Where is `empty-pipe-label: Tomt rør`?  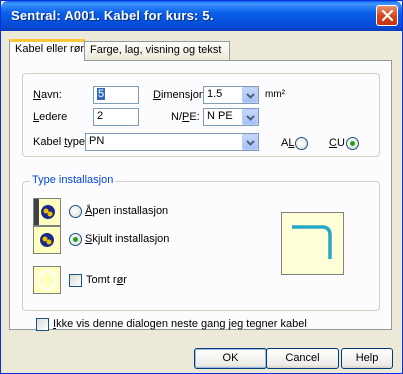 empty-pipe-label: Tomt rør is located at coordinates (106, 280).